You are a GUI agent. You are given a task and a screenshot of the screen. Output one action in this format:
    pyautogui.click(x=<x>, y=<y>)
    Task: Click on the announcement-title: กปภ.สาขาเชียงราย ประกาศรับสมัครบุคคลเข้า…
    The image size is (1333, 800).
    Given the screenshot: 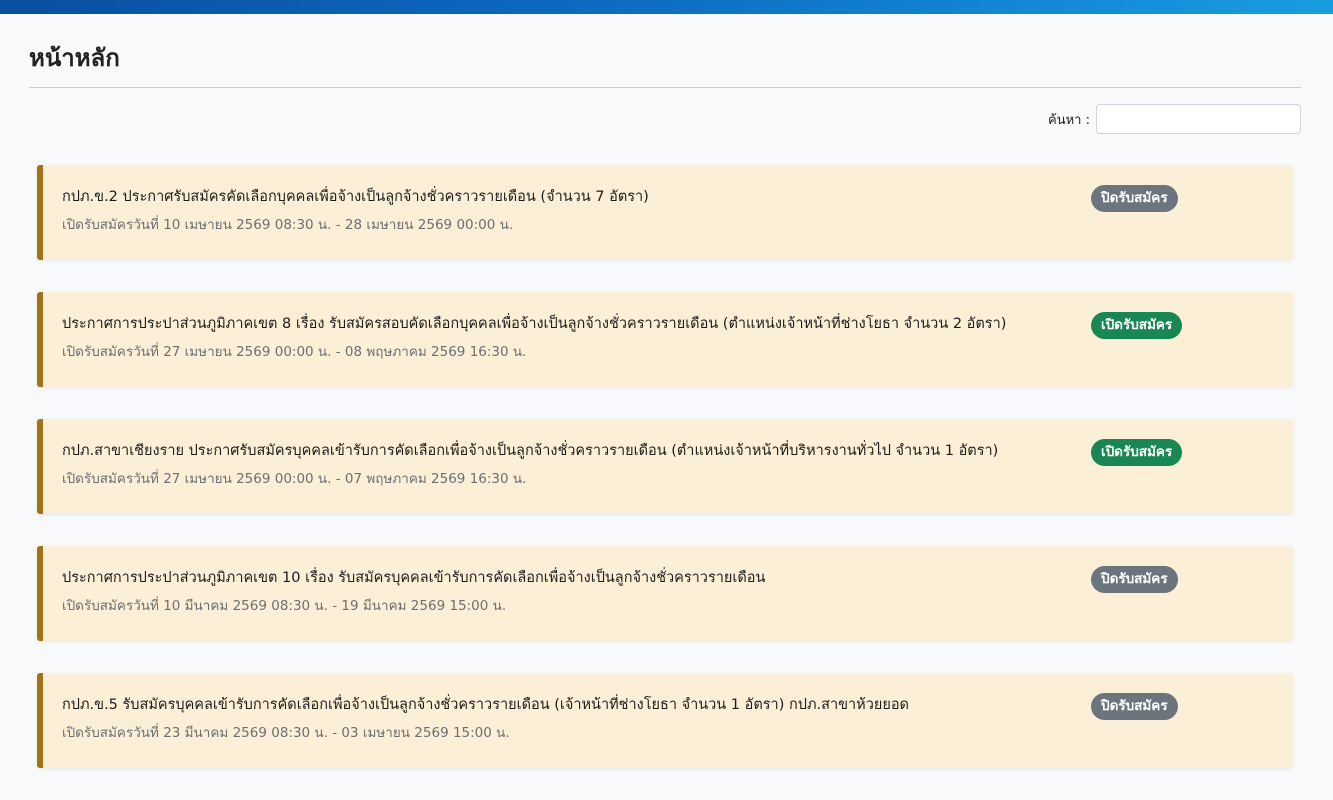 What is the action you would take?
    pyautogui.click(x=572, y=450)
    